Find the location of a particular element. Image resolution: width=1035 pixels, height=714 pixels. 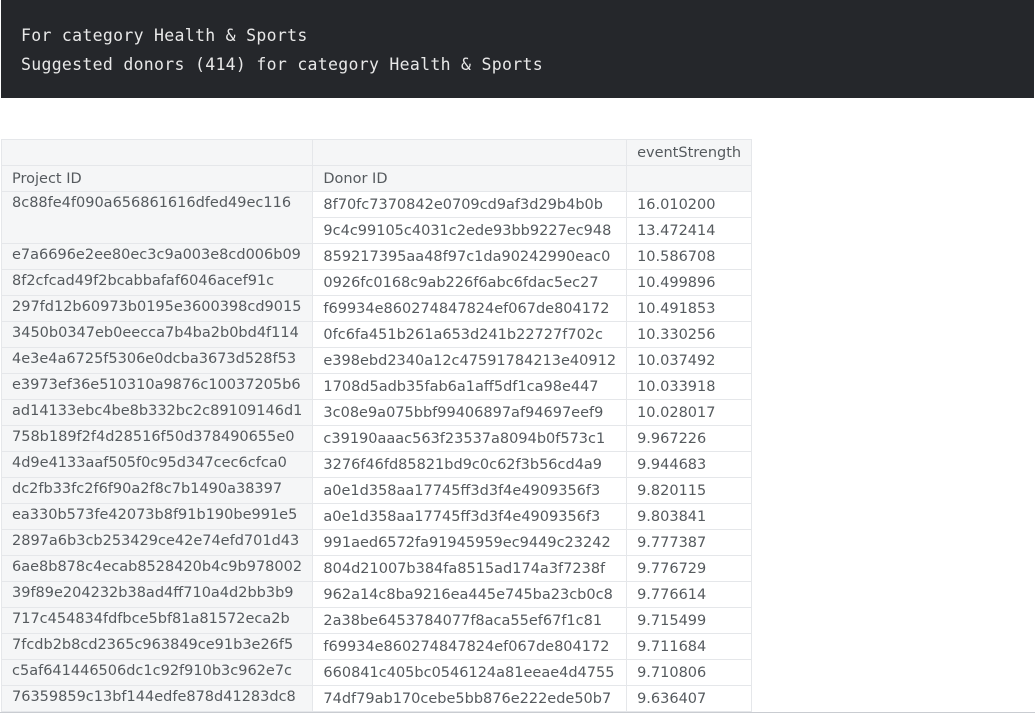

donor-id-cell: 804d21007b384fa8515ad174a3f7238f is located at coordinates (470, 568).